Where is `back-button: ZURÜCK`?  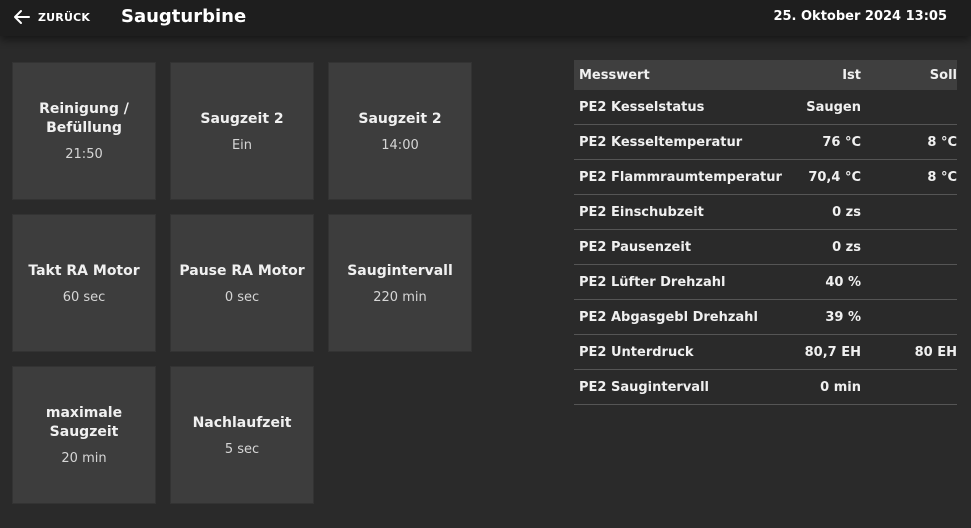 back-button: ZURÜCK is located at coordinates (51, 17).